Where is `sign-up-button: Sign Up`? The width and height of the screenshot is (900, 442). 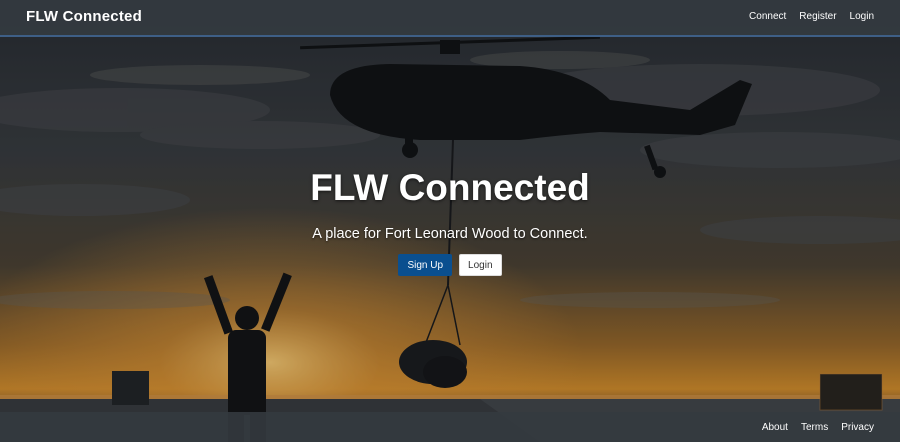 sign-up-button: Sign Up is located at coordinates (425, 265).